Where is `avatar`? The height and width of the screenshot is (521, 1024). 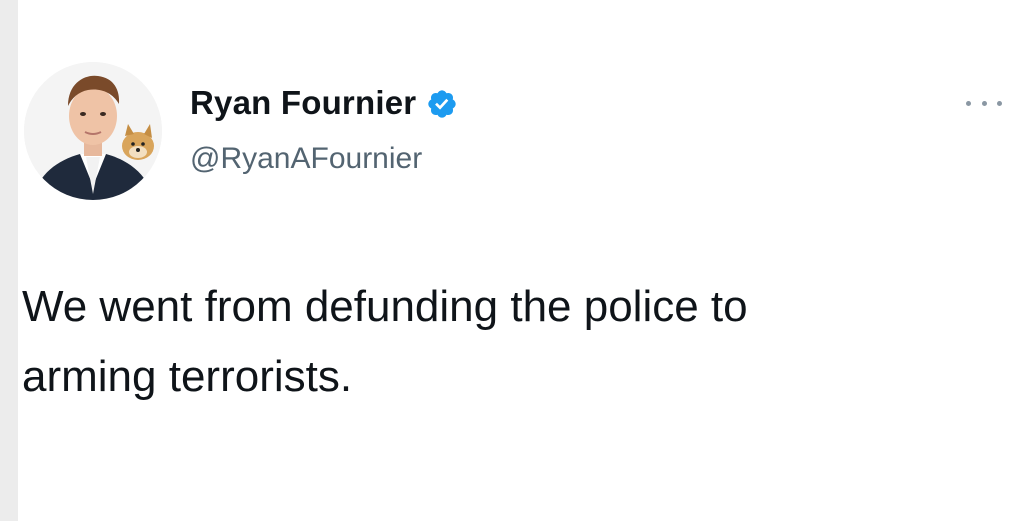 avatar is located at coordinates (93, 131).